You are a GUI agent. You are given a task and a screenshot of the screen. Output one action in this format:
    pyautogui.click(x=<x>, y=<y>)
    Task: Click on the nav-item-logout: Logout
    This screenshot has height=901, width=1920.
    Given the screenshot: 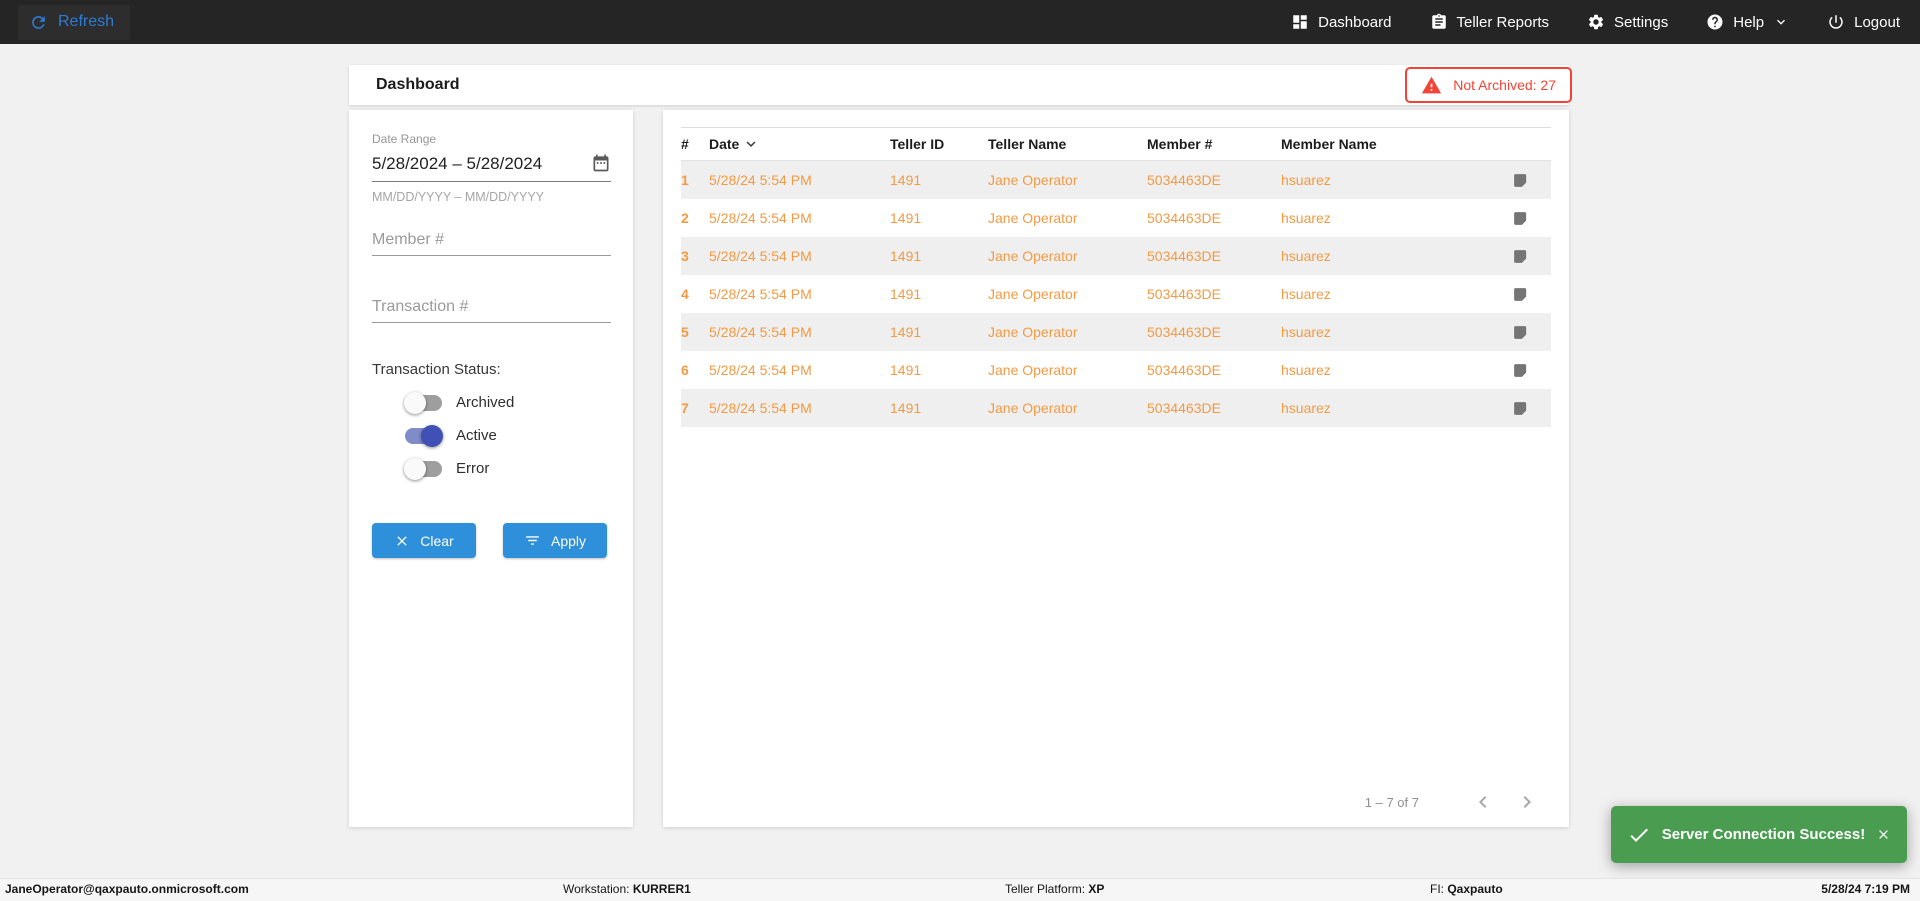 What is the action you would take?
    pyautogui.click(x=1857, y=22)
    